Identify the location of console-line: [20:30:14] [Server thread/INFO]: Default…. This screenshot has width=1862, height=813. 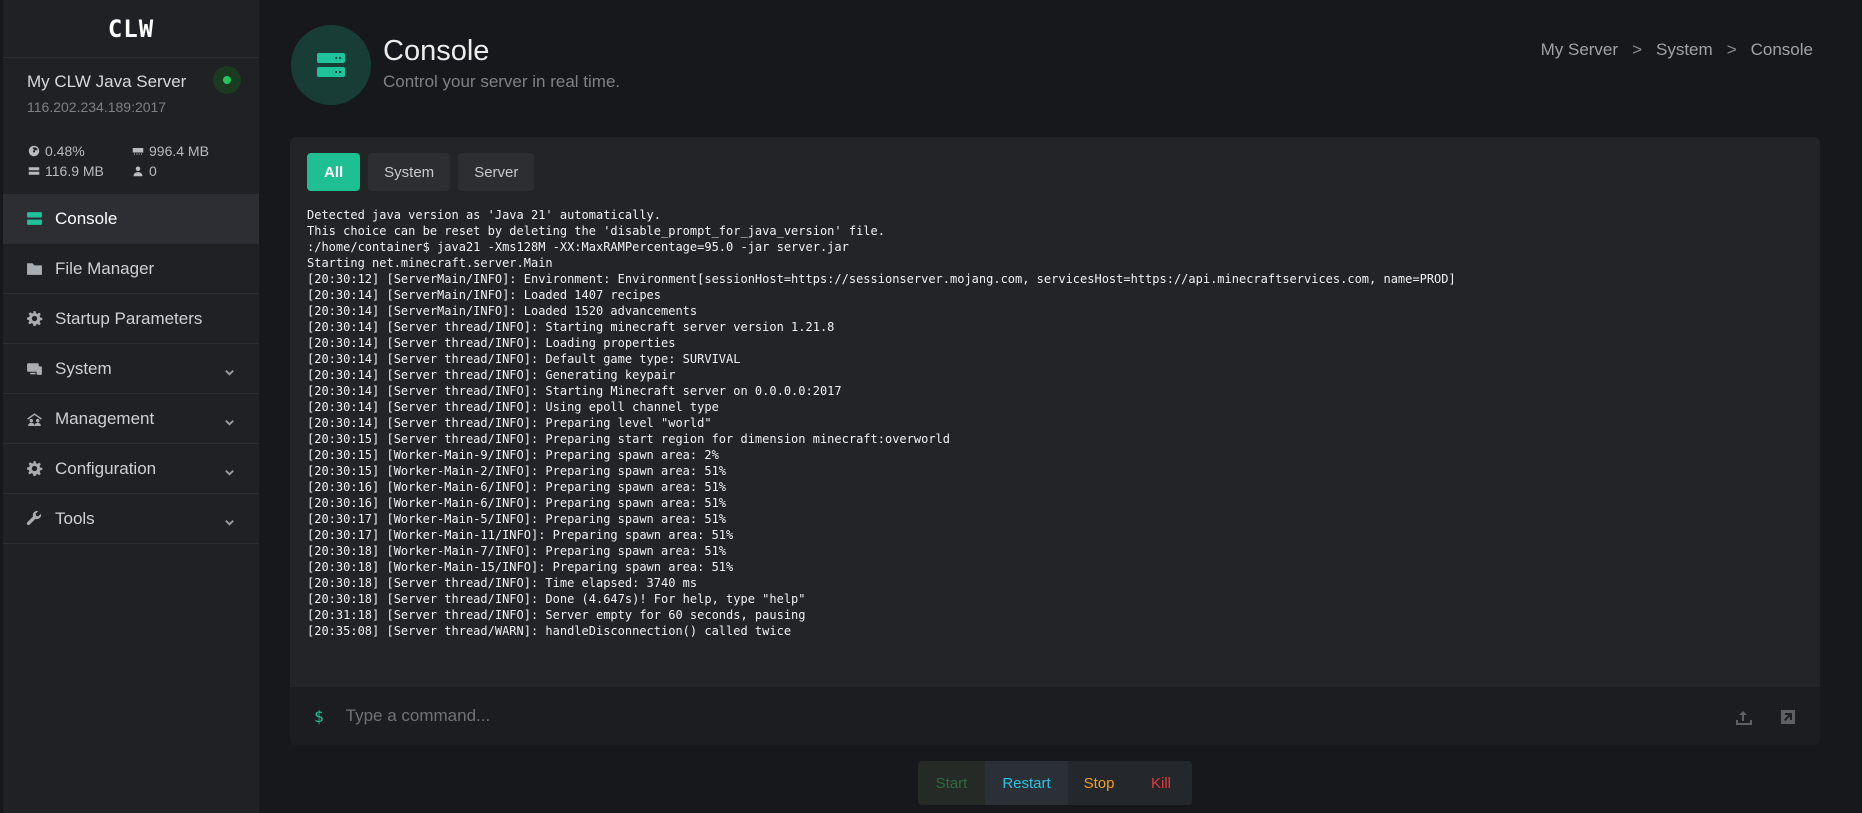
(524, 359).